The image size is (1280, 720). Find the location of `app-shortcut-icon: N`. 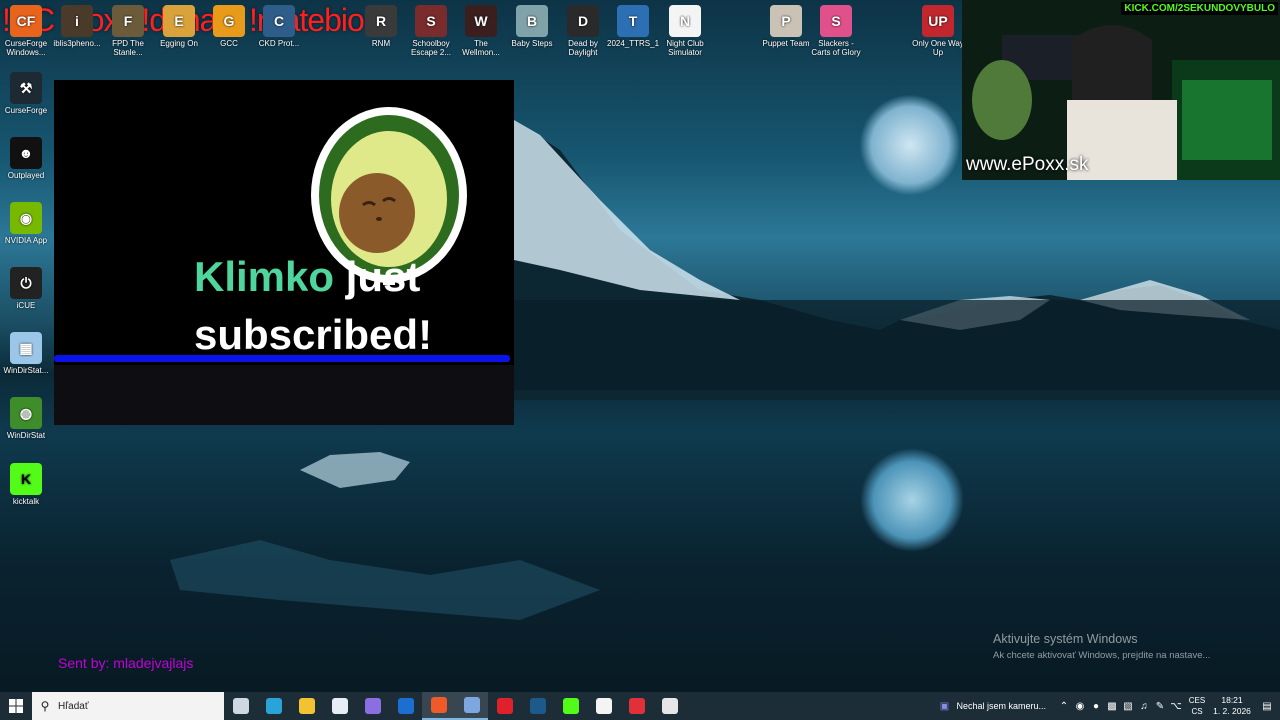

app-shortcut-icon: N is located at coordinates (685, 21).